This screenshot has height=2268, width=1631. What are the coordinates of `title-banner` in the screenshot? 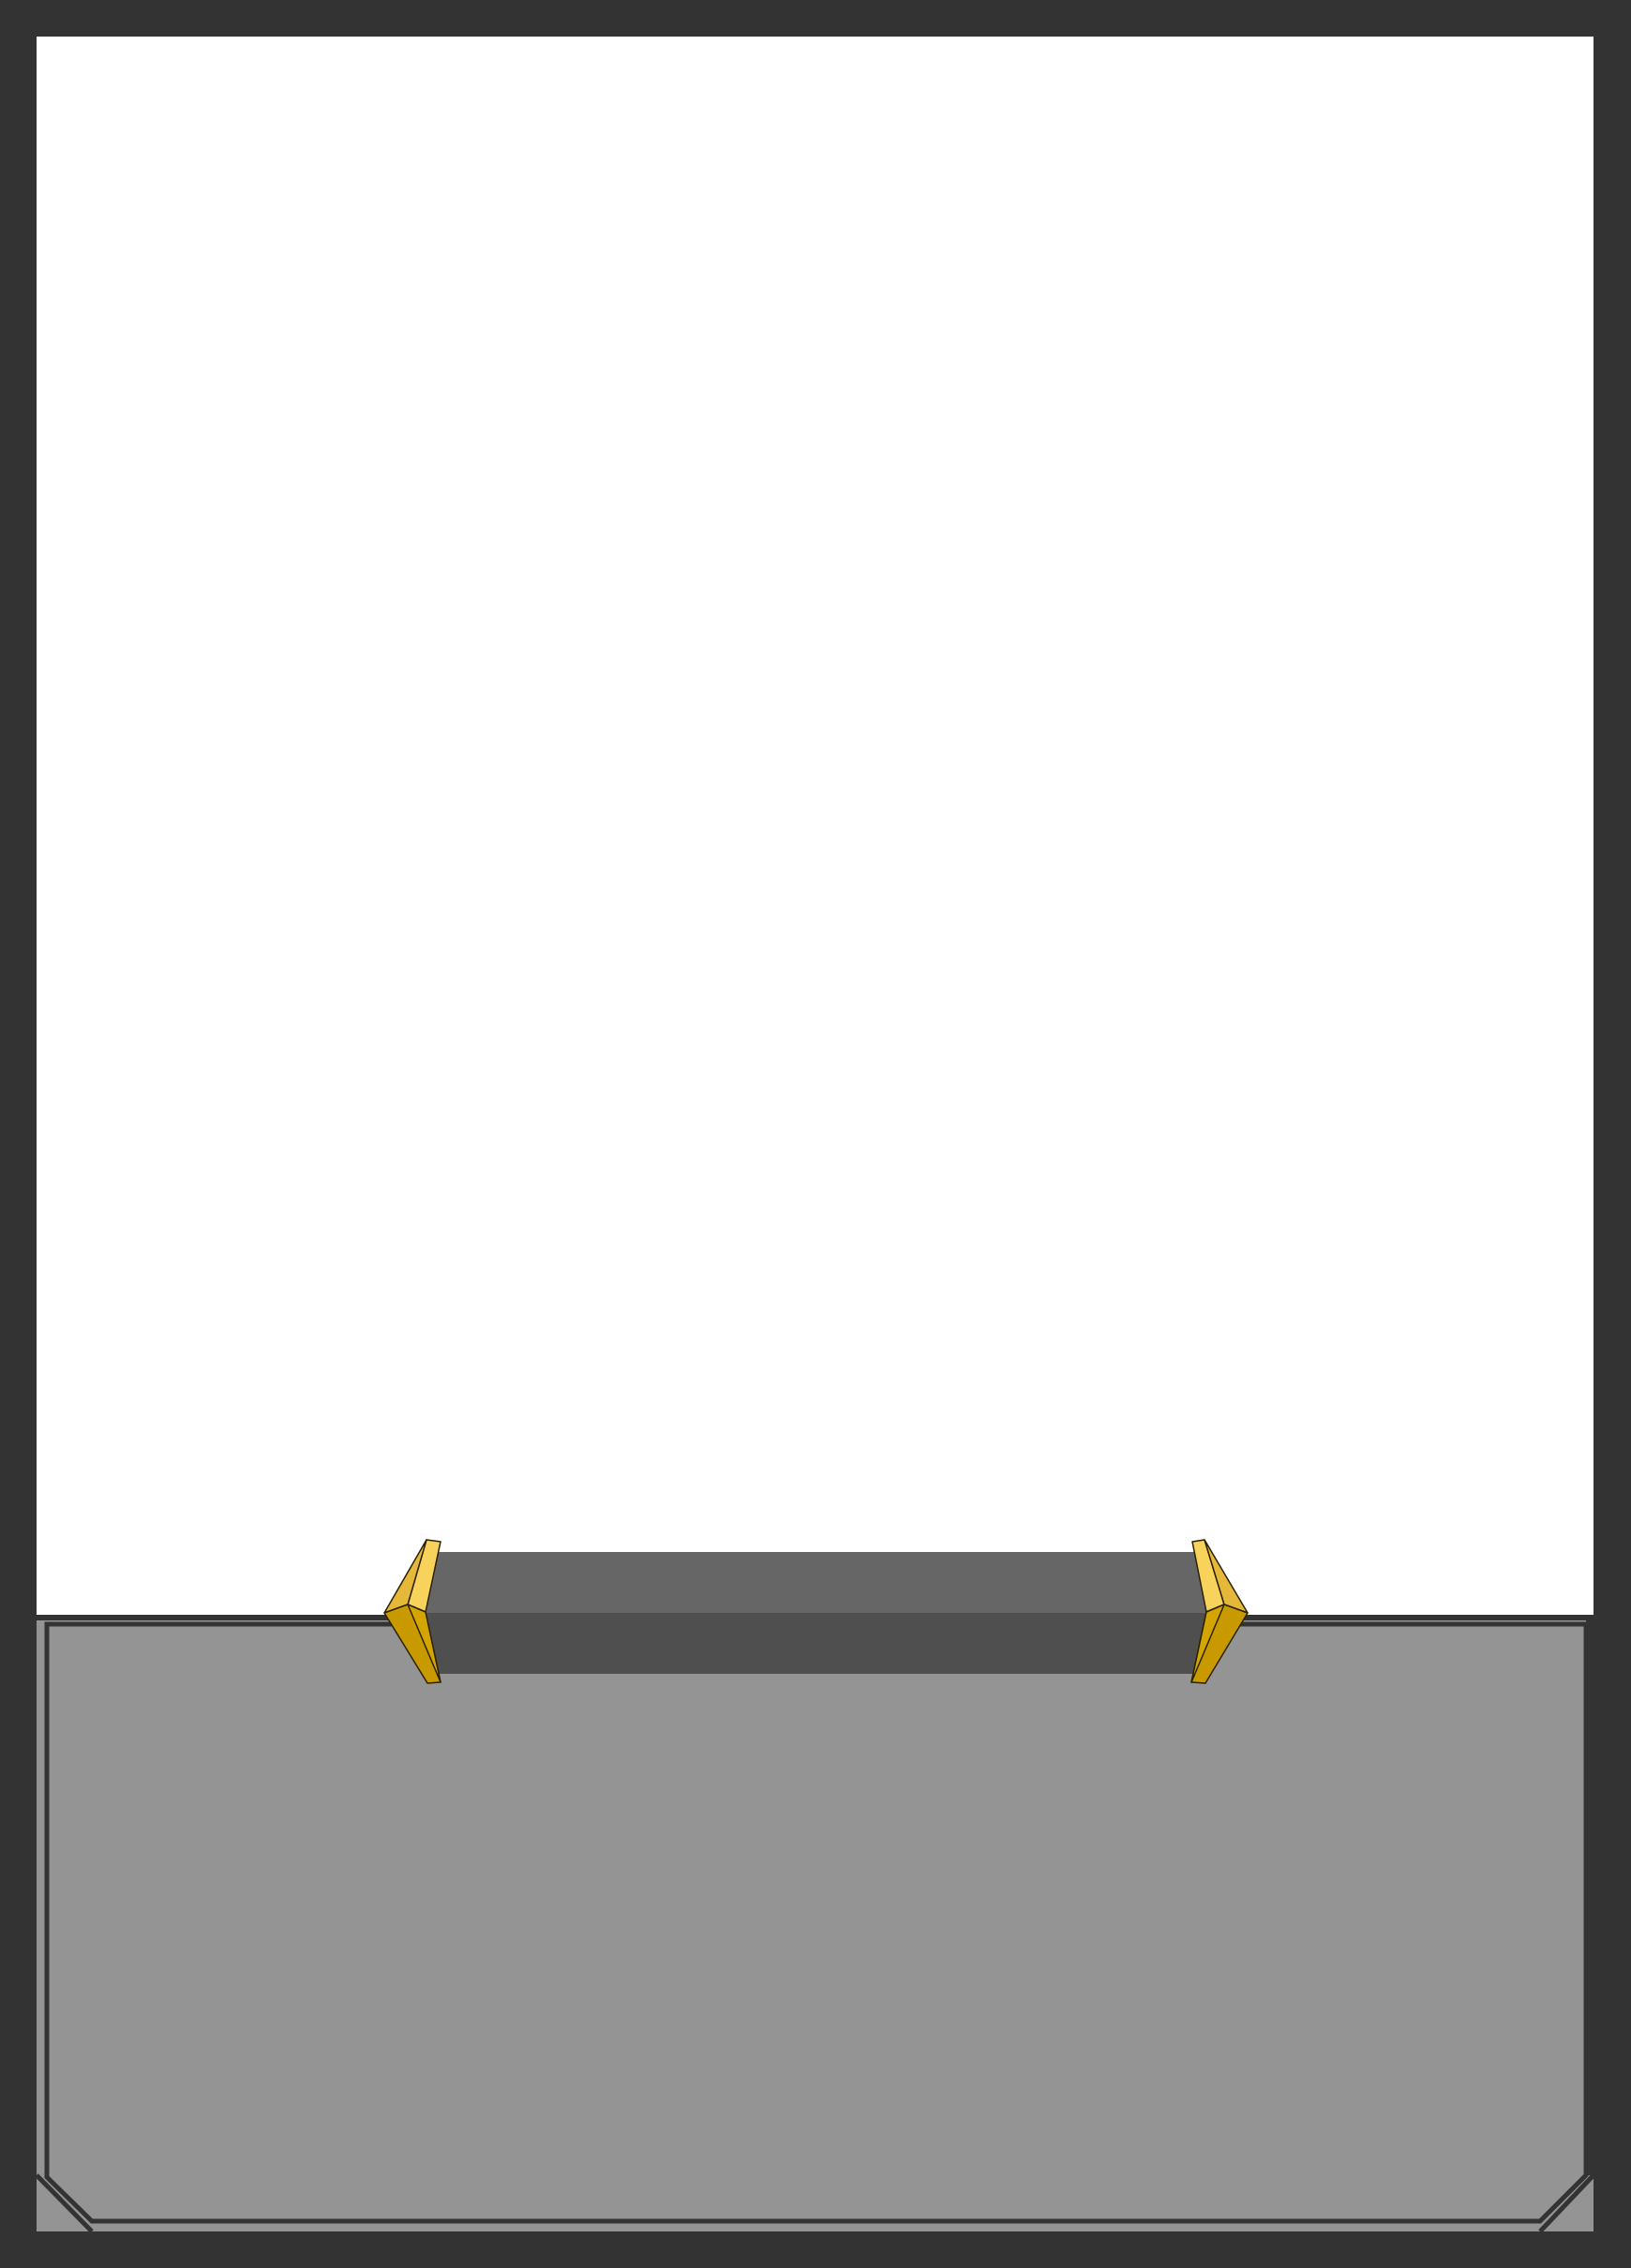 It's located at (816, 1613).